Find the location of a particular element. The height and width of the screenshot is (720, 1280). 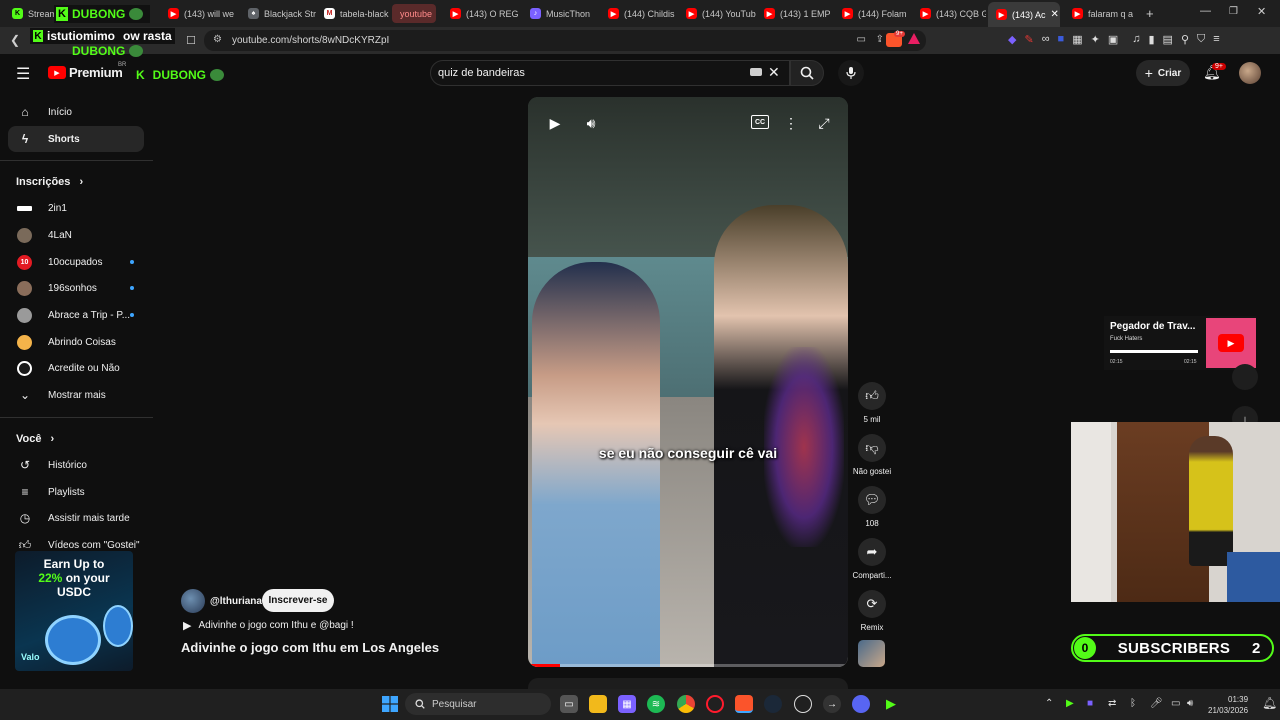

captions-icon: CC is located at coordinates (760, 122).